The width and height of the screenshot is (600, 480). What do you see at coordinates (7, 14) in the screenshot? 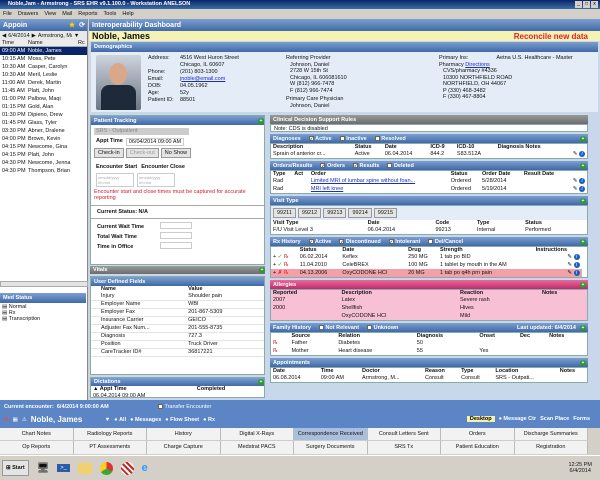
I see `menu-file: File` at bounding box center [7, 14].